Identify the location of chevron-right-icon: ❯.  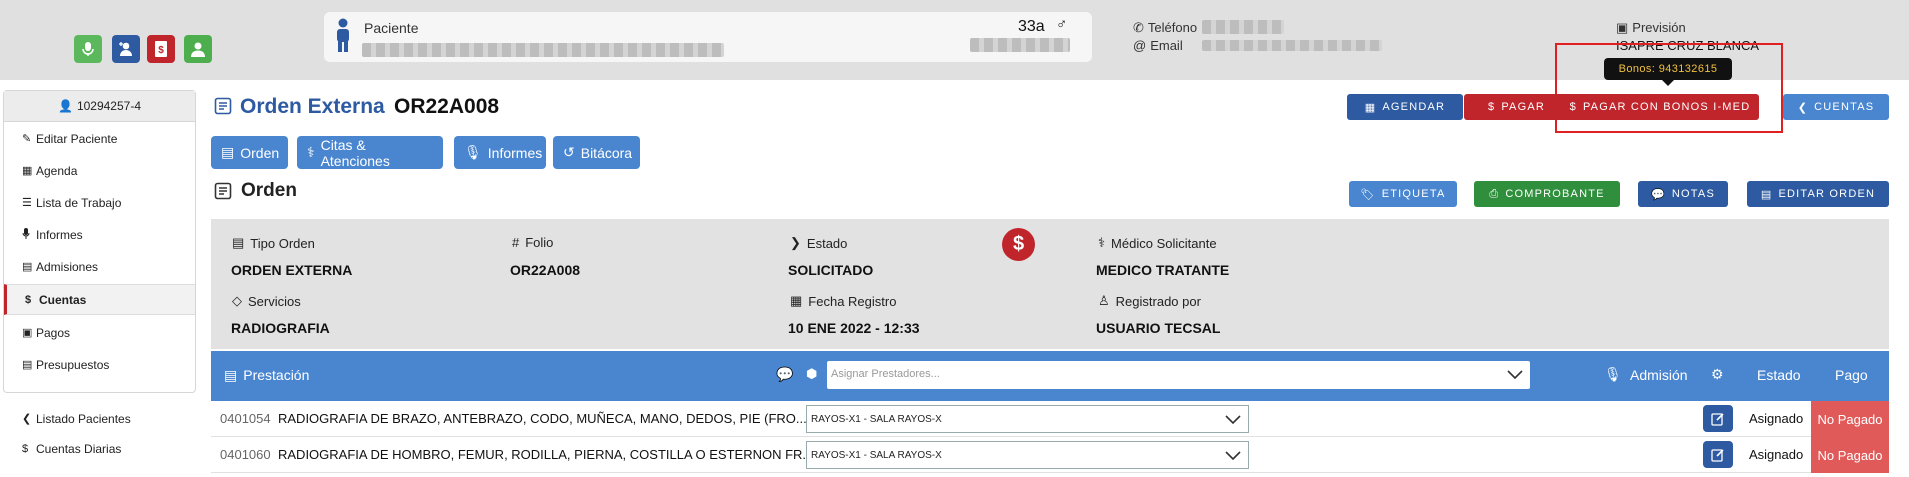
(795, 242).